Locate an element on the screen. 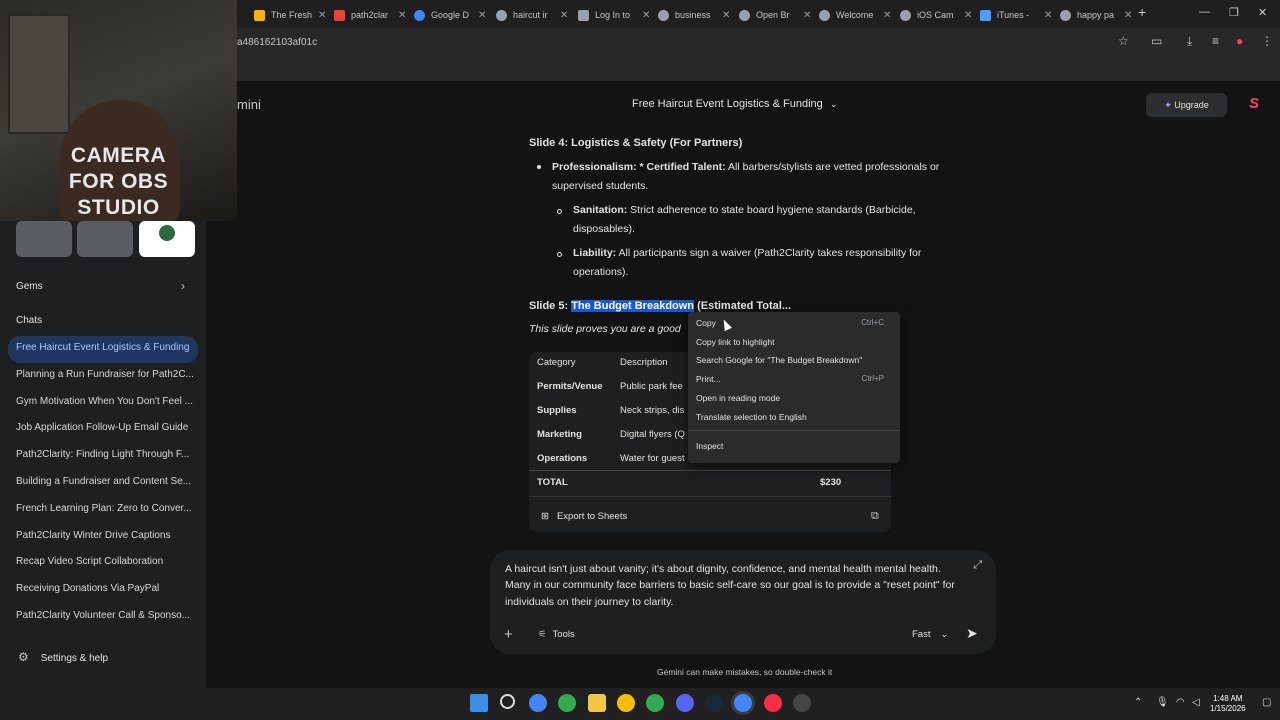 The width and height of the screenshot is (1280, 720). volume-icon: ◁ is located at coordinates (1196, 702).